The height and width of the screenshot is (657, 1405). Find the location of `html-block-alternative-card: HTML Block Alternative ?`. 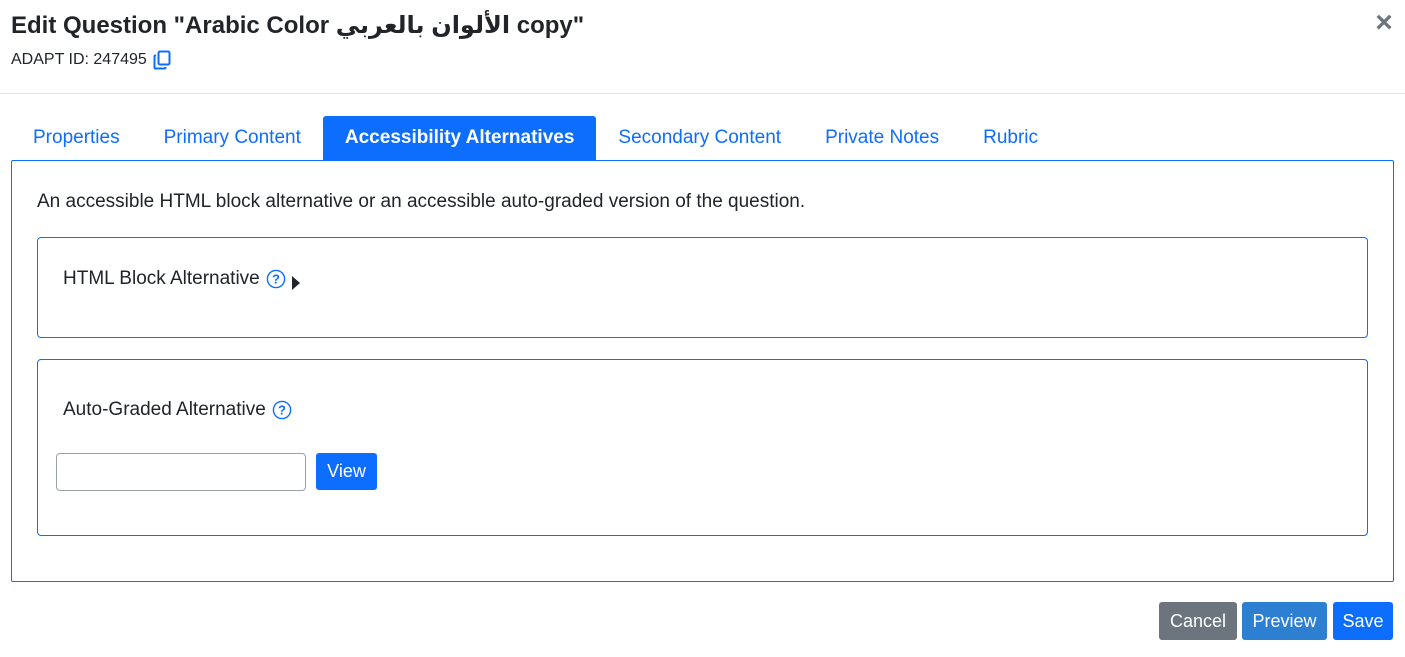

html-block-alternative-card: HTML Block Alternative ? is located at coordinates (702, 287).